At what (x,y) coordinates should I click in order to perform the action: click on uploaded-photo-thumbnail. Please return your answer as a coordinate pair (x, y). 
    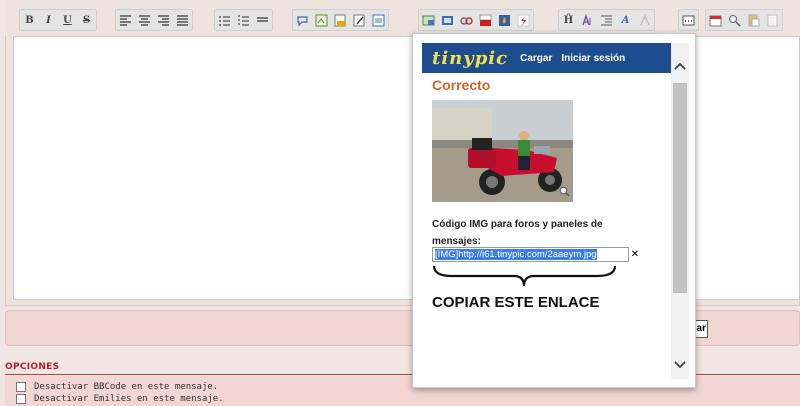
    Looking at the image, I should click on (502, 151).